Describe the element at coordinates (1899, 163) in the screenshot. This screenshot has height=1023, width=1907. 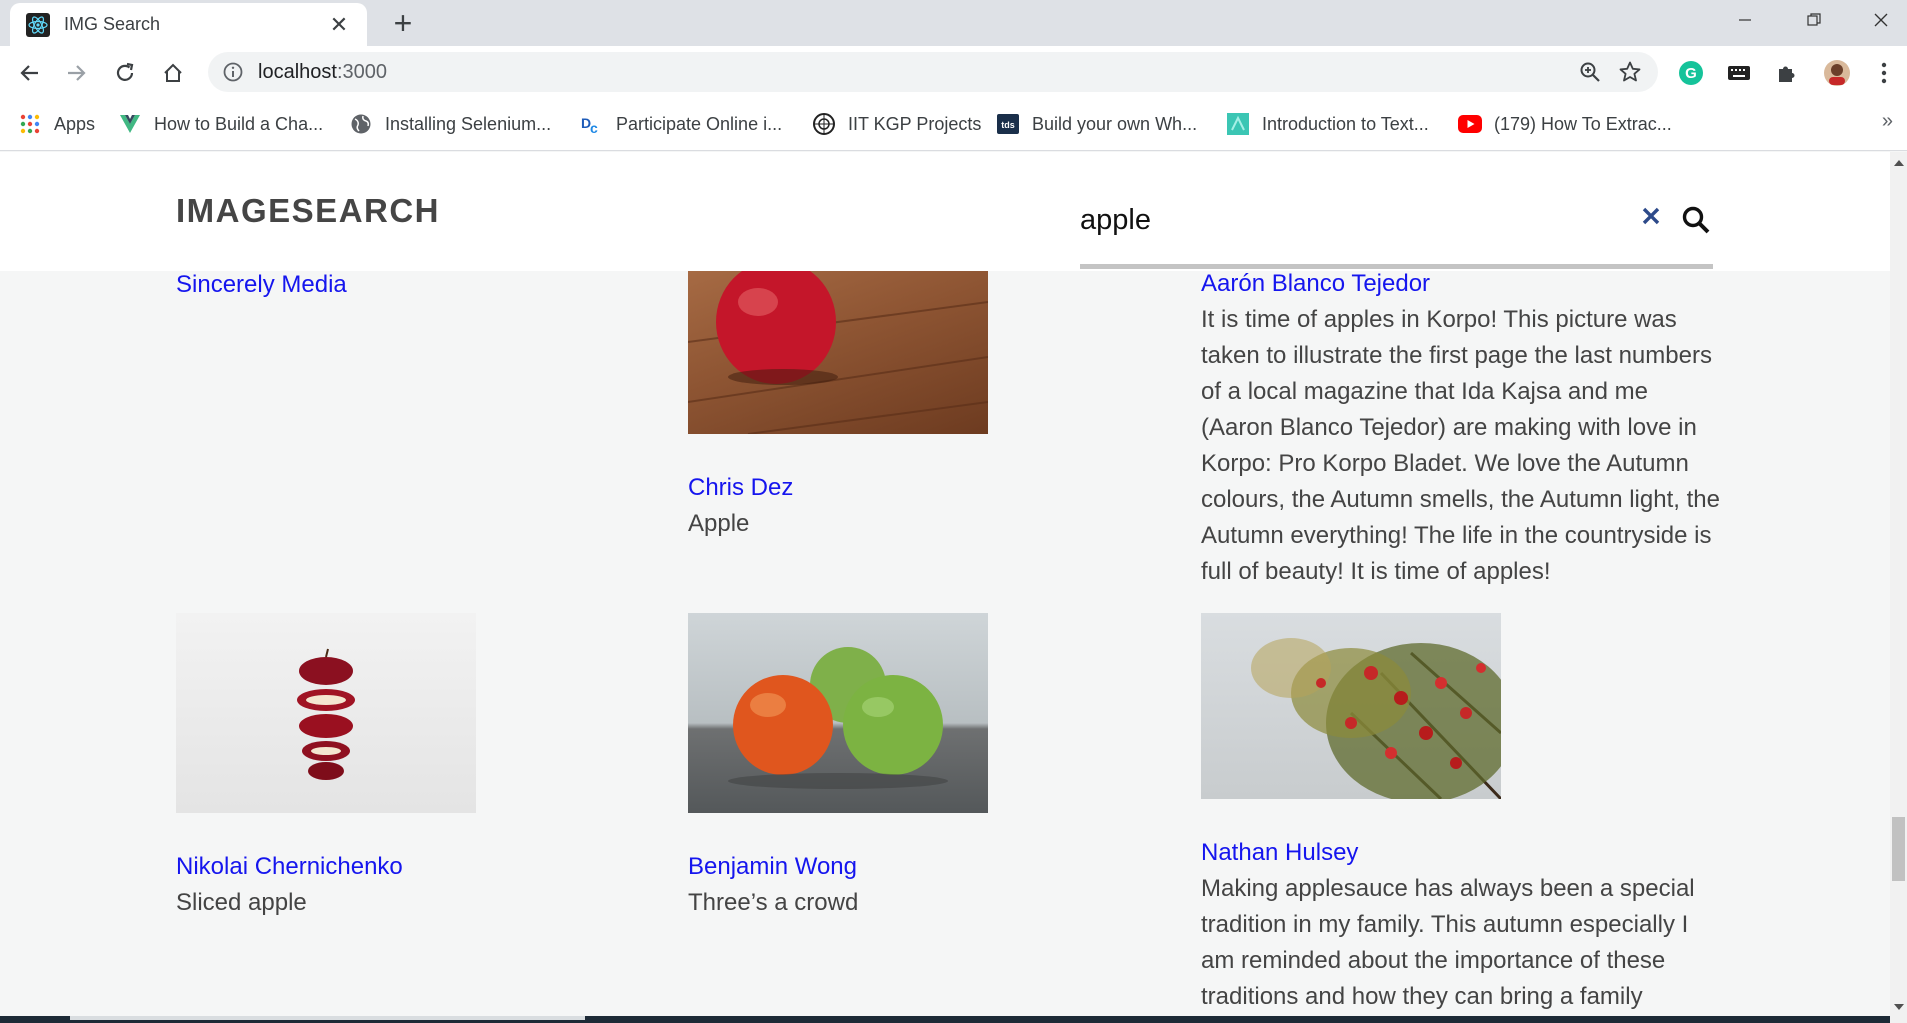
I see `scroll-up-arrow-icon` at that location.